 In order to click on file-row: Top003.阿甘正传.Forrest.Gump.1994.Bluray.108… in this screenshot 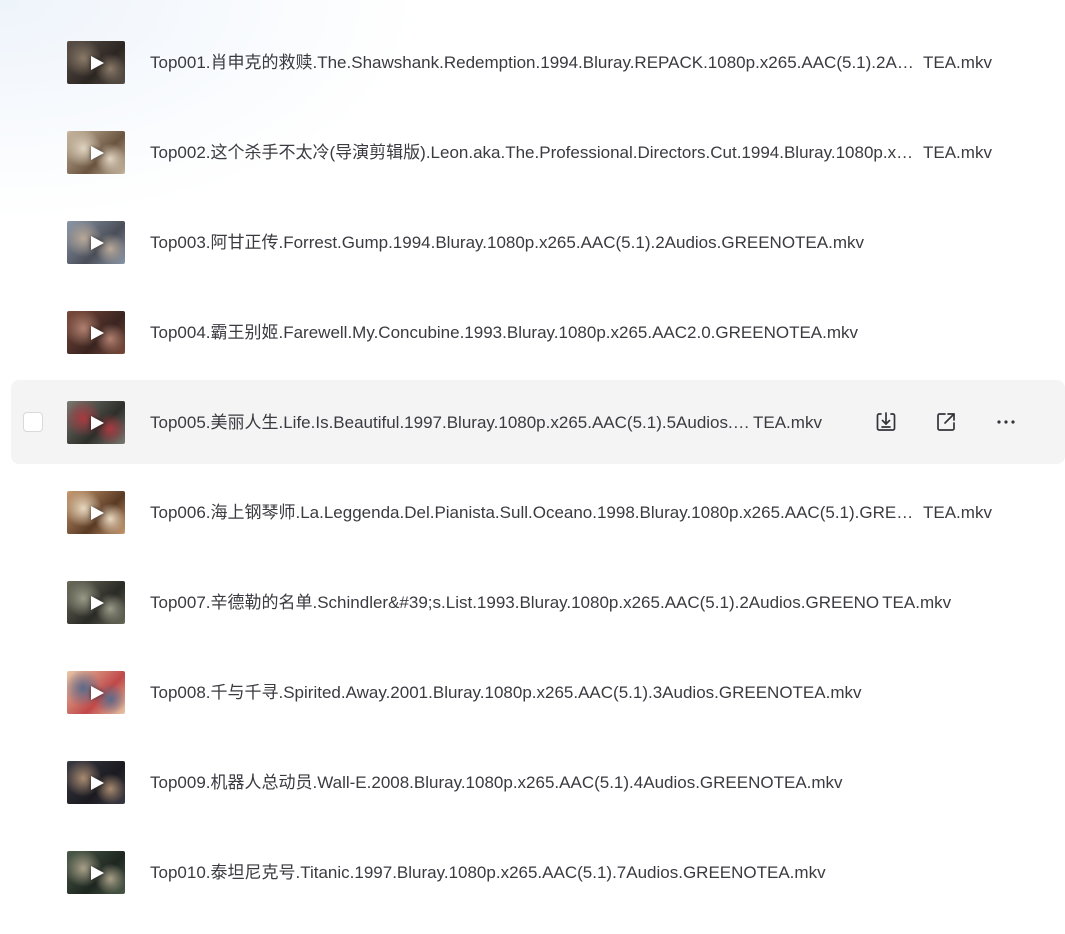, I will do `click(538, 242)`.